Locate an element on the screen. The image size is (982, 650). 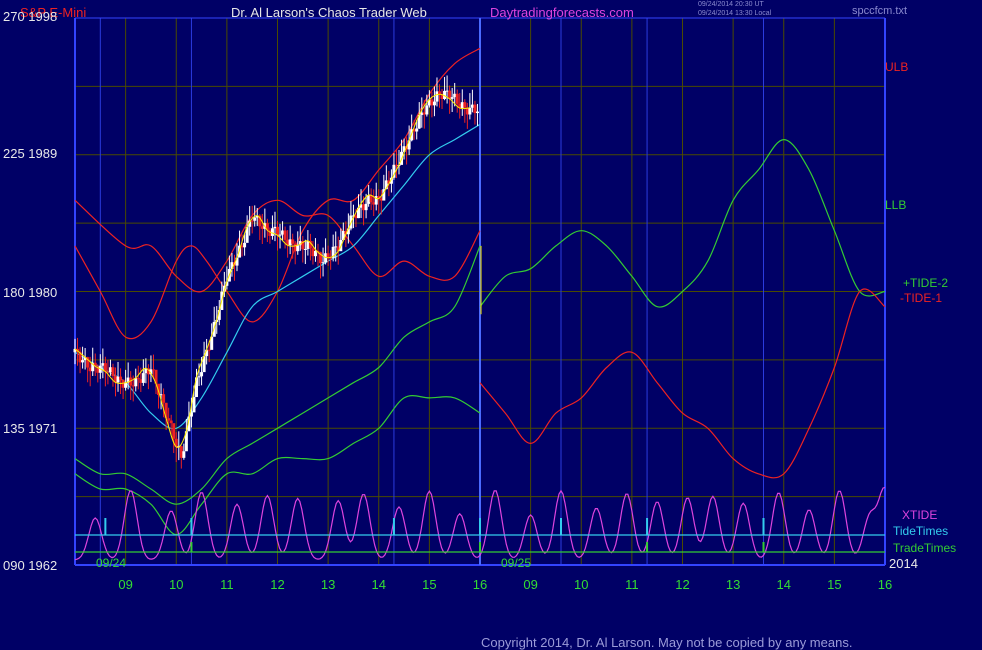
y-label-180: 180 1980 is located at coordinates (30, 292).